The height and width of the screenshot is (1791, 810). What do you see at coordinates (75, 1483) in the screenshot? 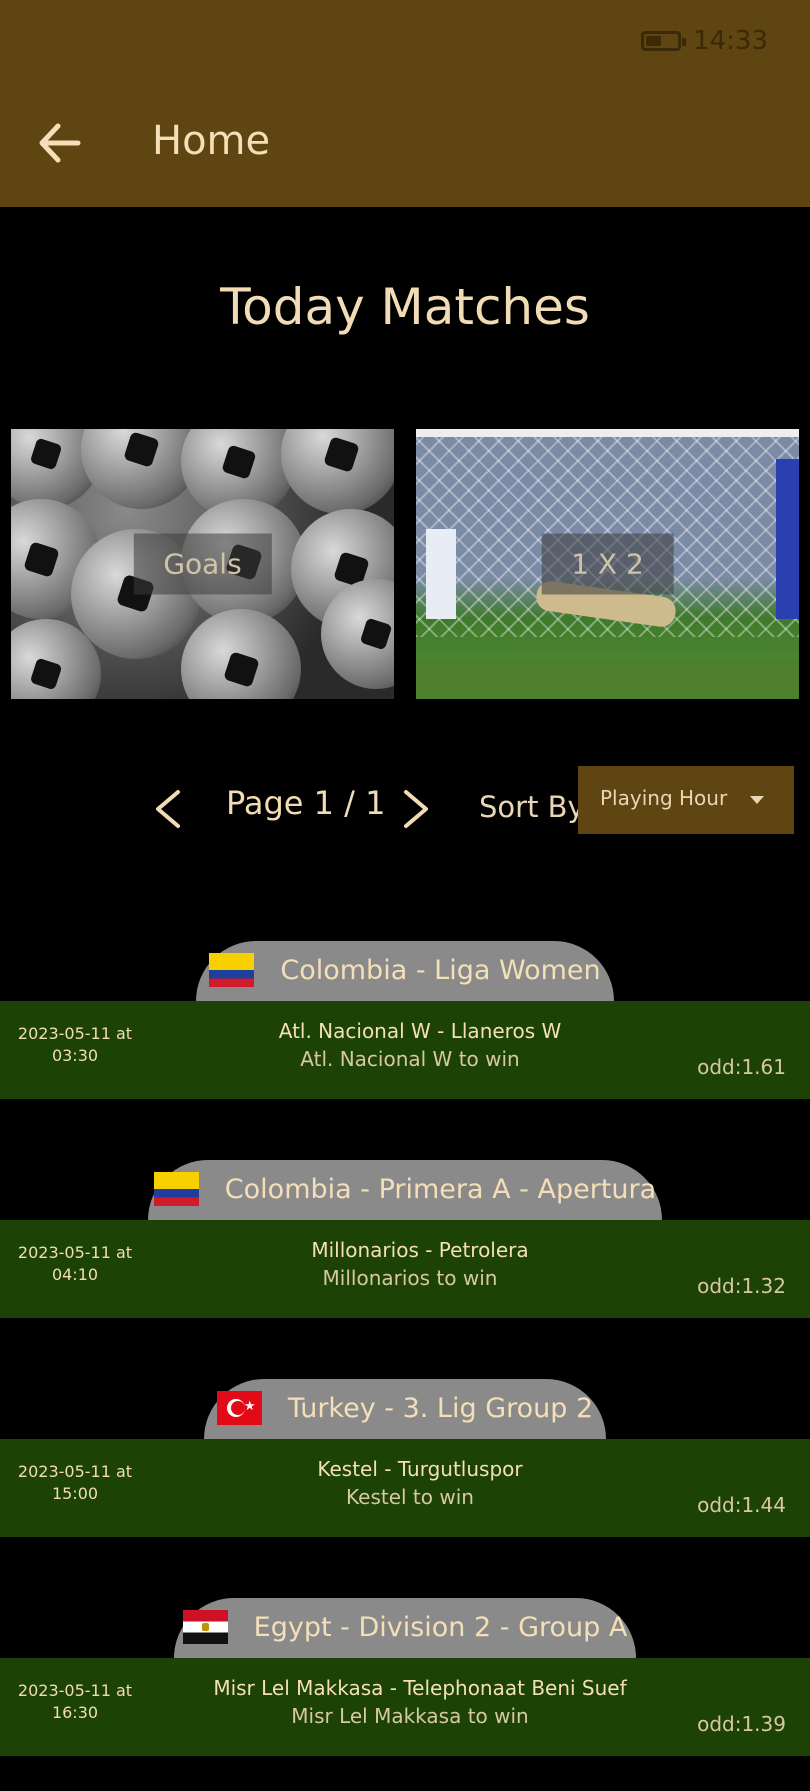
I see `match-datetime: 2023-05-11 at 15:00` at bounding box center [75, 1483].